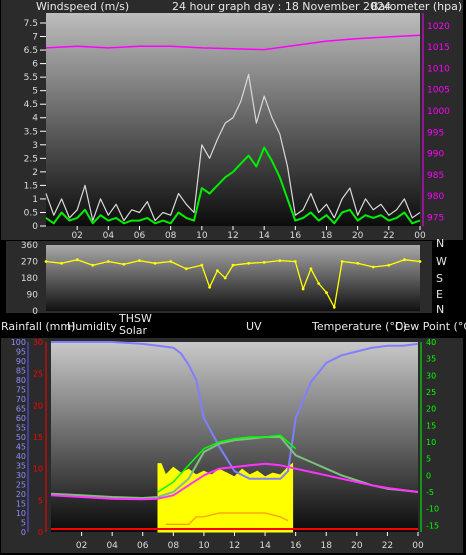 The image size is (466, 555). I want to click on uv-label: UV, so click(254, 326).